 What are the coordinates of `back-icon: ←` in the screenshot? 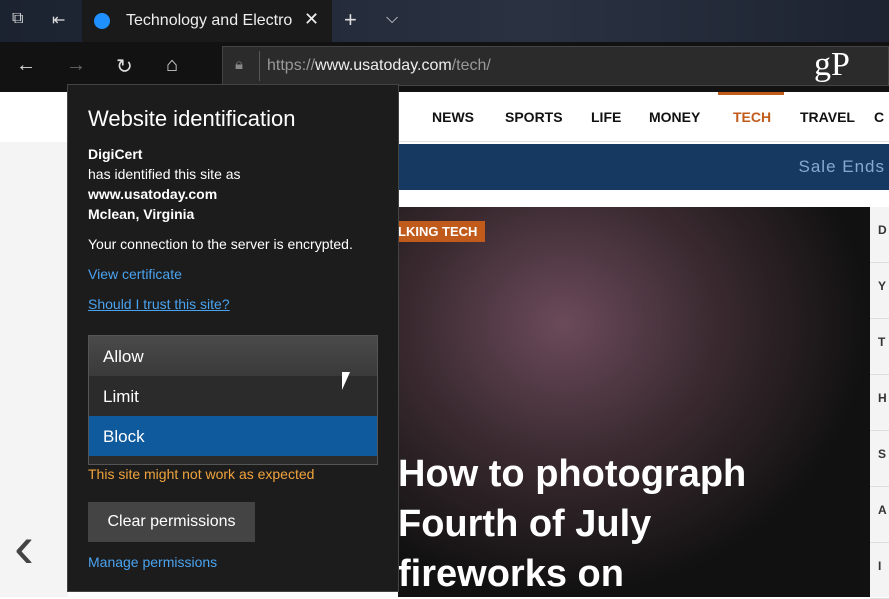 It's located at (26, 65).